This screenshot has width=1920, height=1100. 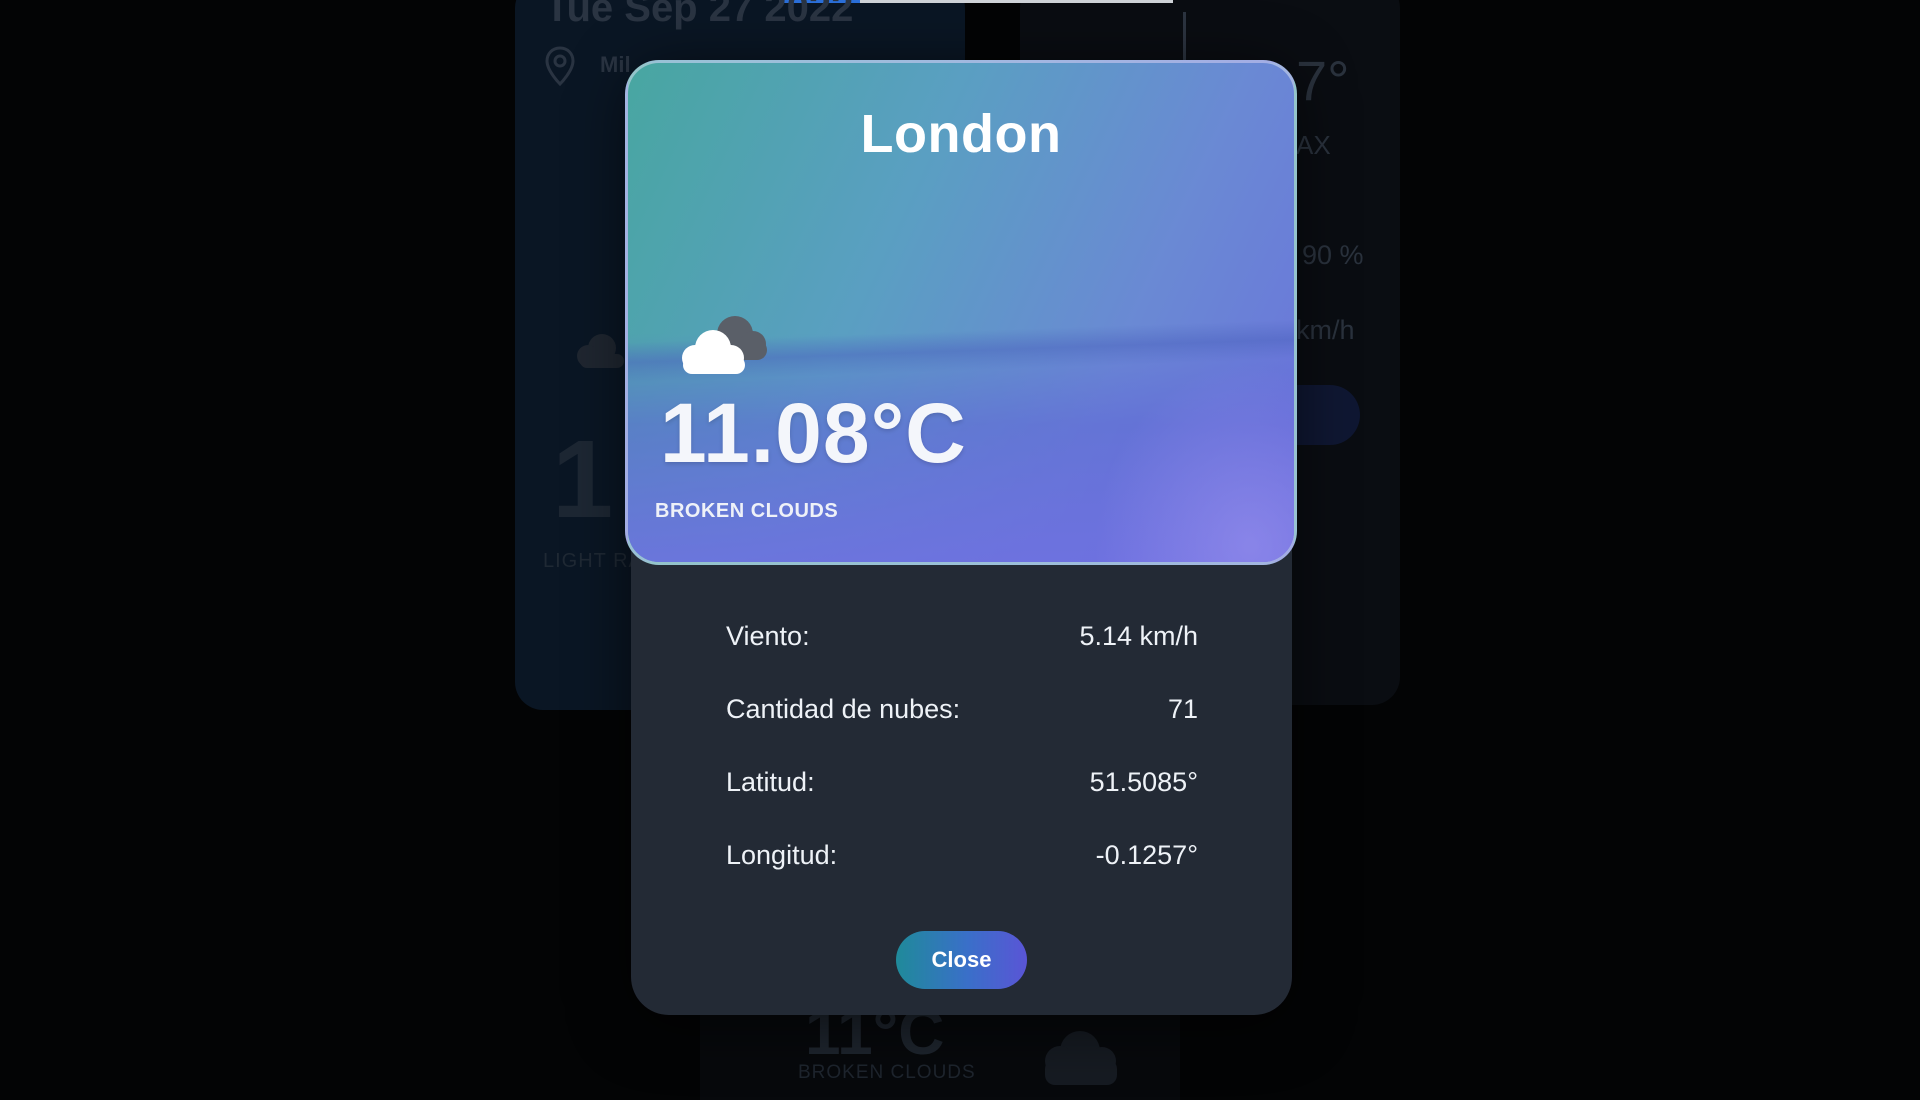 I want to click on divider, so click(x=1184, y=36).